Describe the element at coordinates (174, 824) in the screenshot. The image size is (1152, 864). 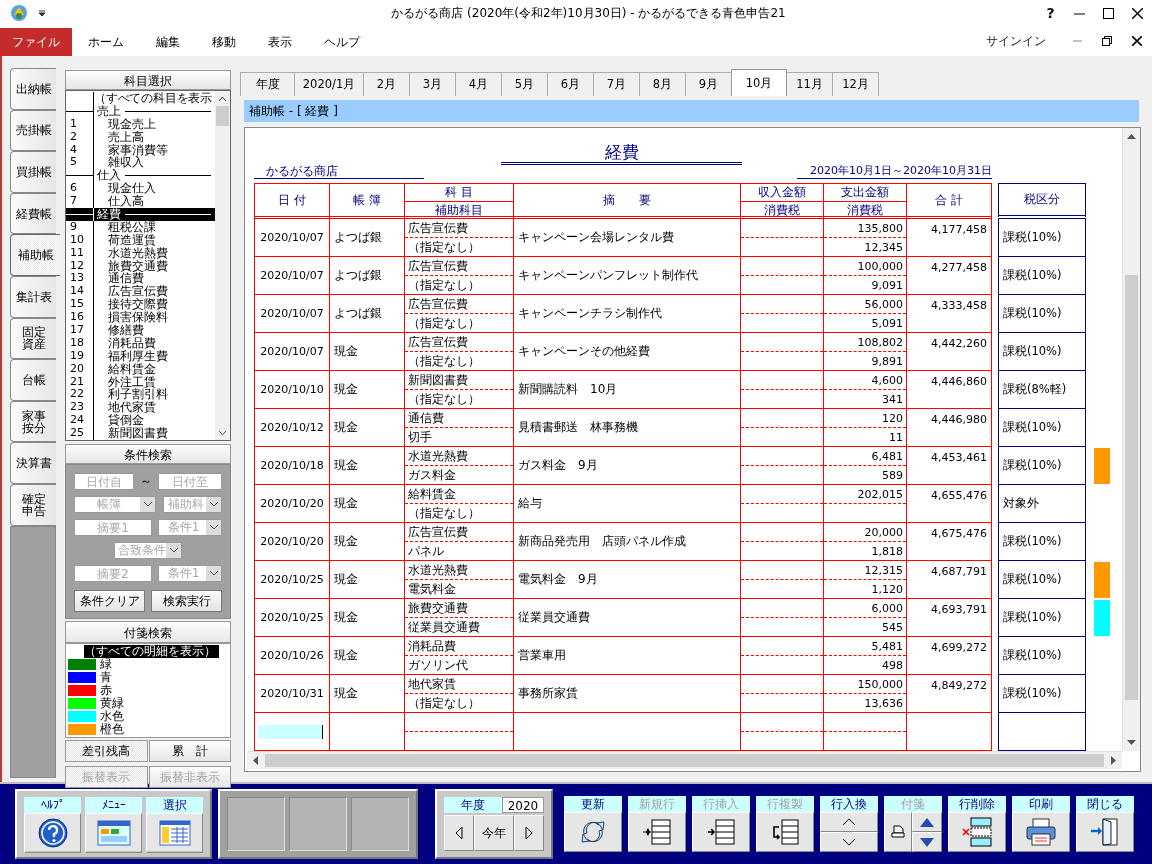
I see `select-button: 選択` at that location.